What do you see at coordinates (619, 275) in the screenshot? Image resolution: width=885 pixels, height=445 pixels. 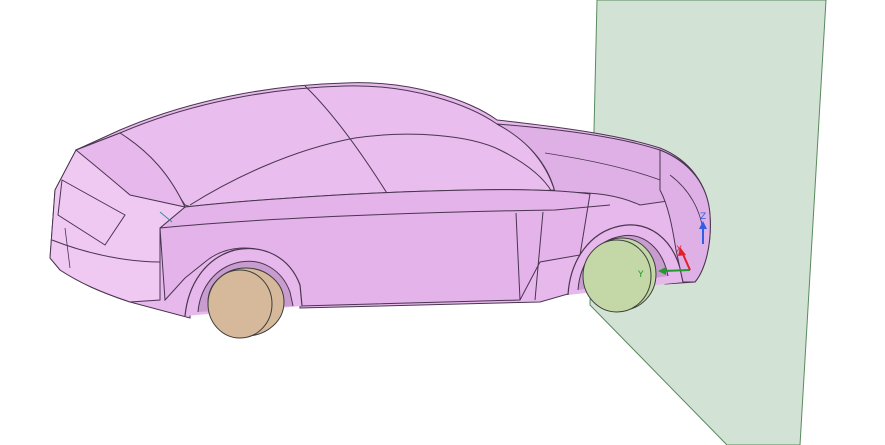 I see `front-wheel` at bounding box center [619, 275].